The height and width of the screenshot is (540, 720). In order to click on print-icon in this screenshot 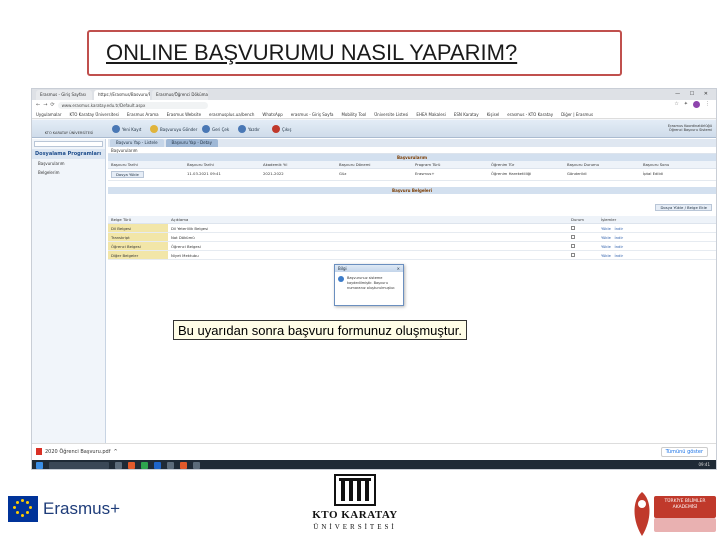, I will do `click(242, 129)`.